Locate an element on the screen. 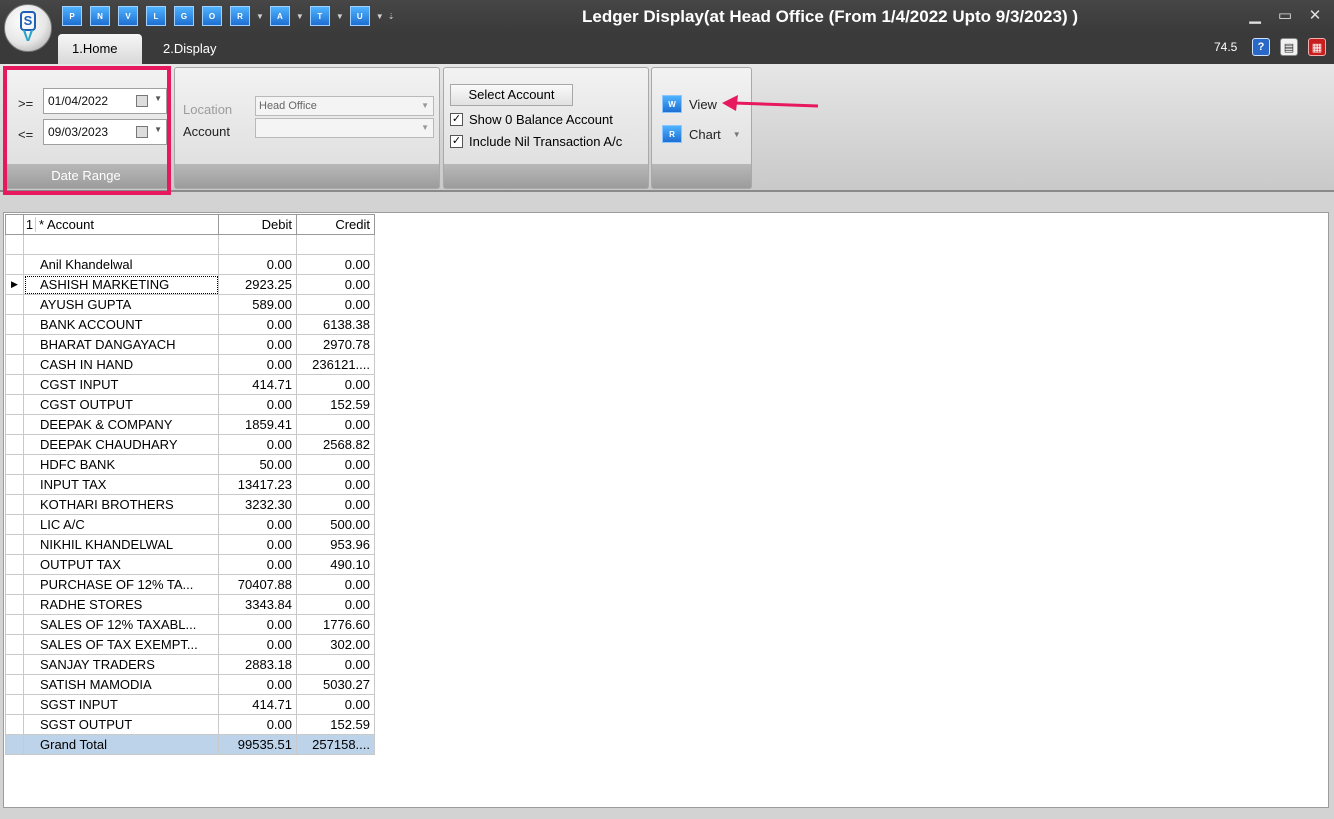 The image size is (1334, 819). table-row: SALES OF 12% TAXABL... 0.00 1776.60 is located at coordinates (190, 624).